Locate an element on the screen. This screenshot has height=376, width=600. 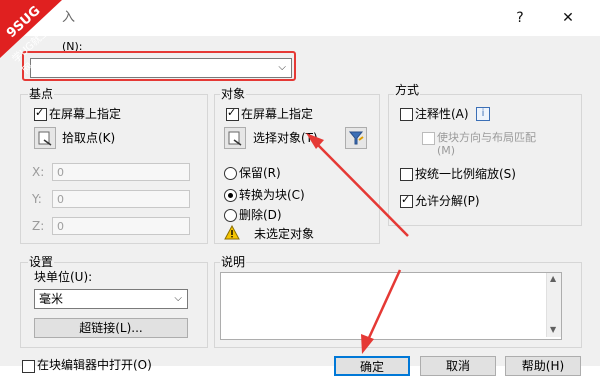
annotation-arrows is located at coordinates (357, 243).